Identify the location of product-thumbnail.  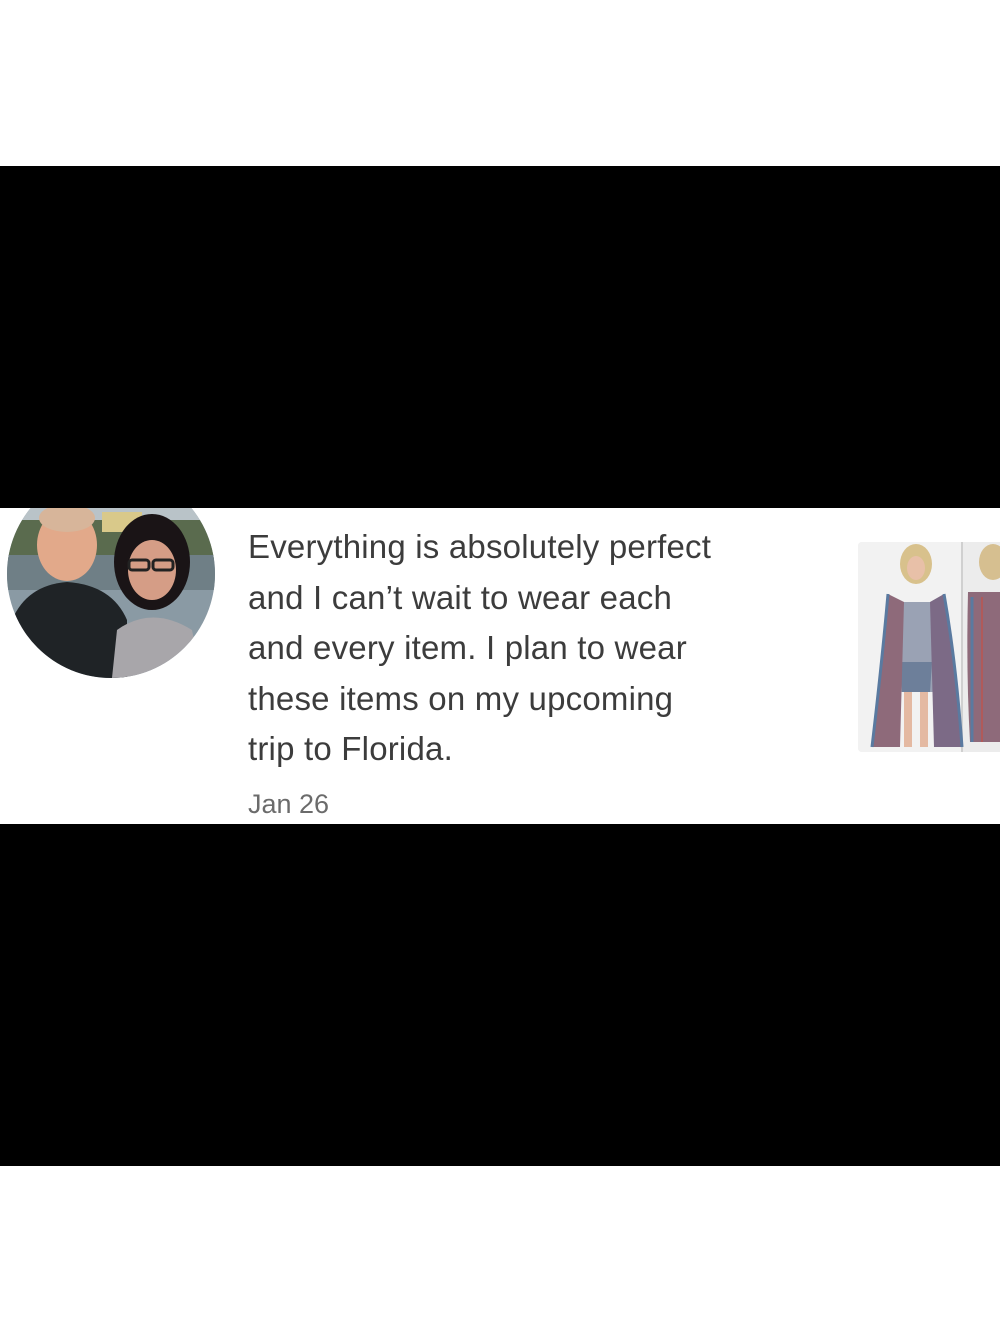
(929, 647).